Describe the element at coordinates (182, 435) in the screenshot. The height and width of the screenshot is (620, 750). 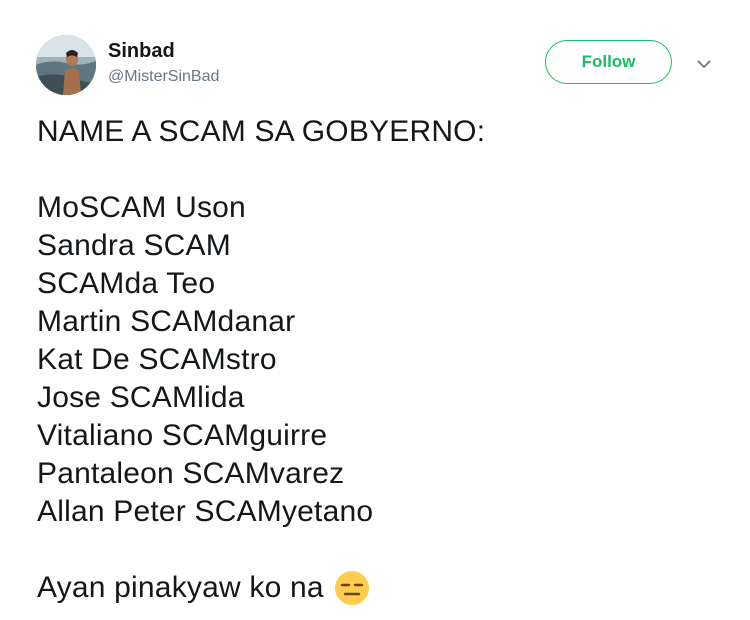
I see `list-item: Vitaliano SCAMguirre` at that location.